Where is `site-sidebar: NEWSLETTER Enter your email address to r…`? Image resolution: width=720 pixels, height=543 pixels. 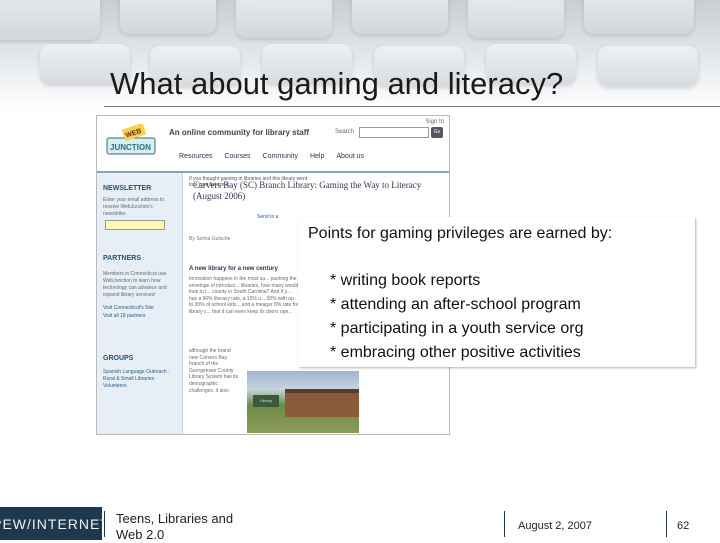
site-sidebar: NEWSLETTER Enter your email address to r… is located at coordinates (140, 303).